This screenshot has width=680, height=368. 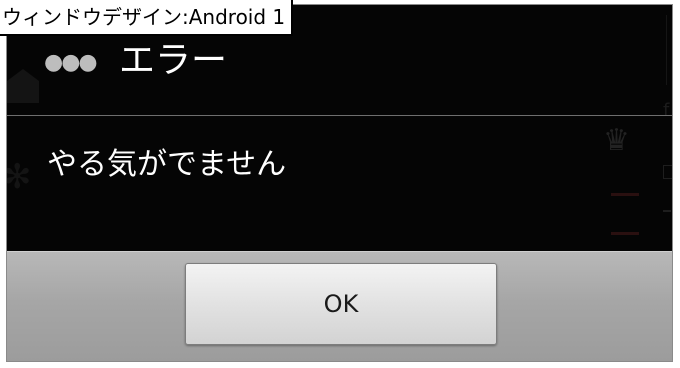 I want to click on background-divider, so click(x=666, y=50).